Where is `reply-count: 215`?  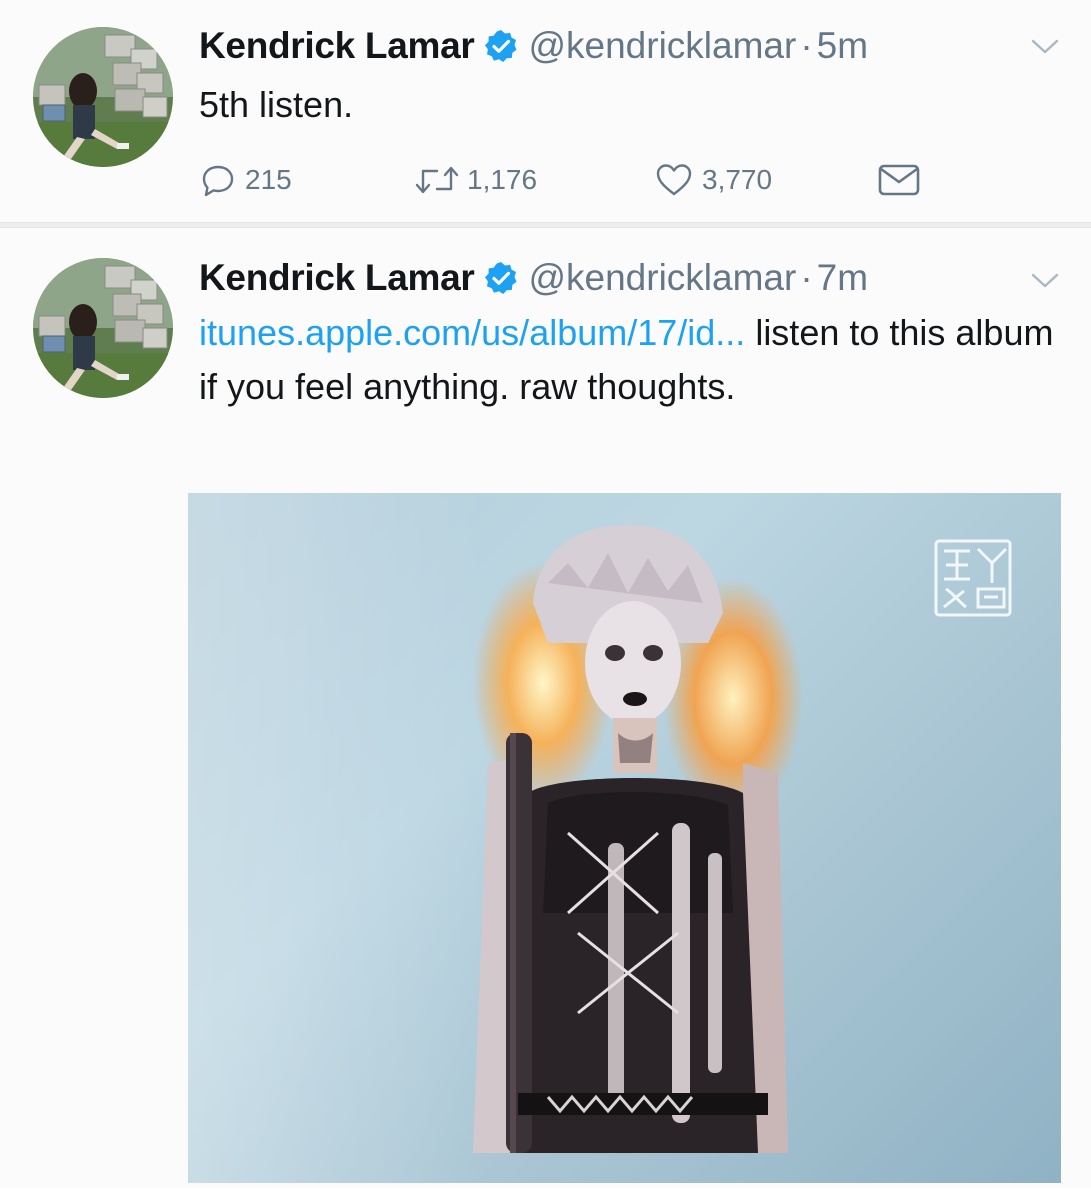 reply-count: 215 is located at coordinates (268, 179).